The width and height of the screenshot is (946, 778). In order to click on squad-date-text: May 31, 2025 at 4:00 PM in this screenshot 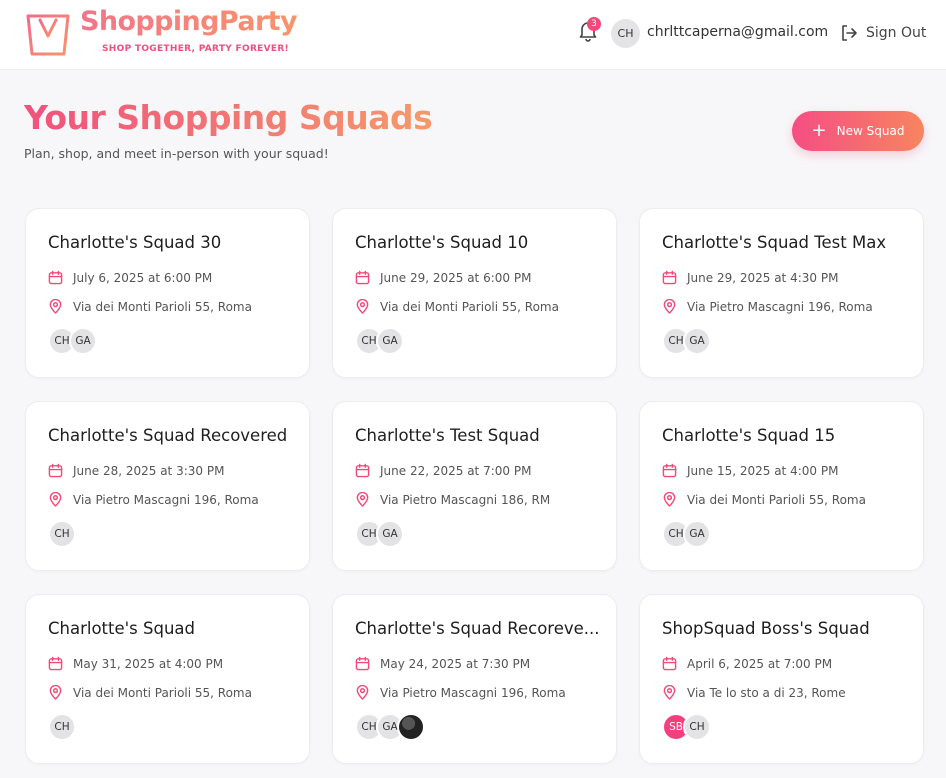, I will do `click(148, 663)`.